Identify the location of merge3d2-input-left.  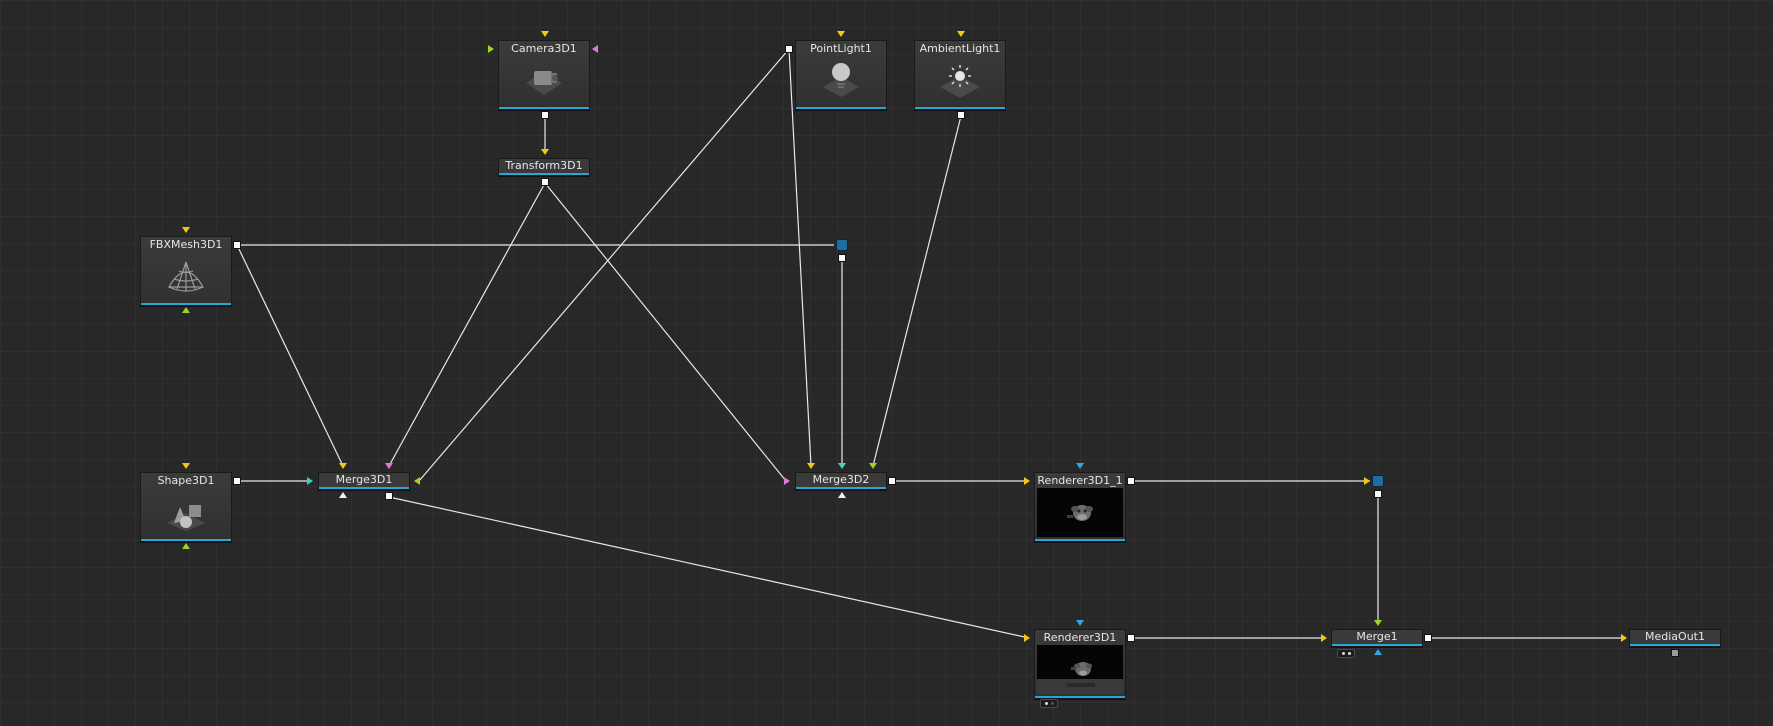
(787, 481).